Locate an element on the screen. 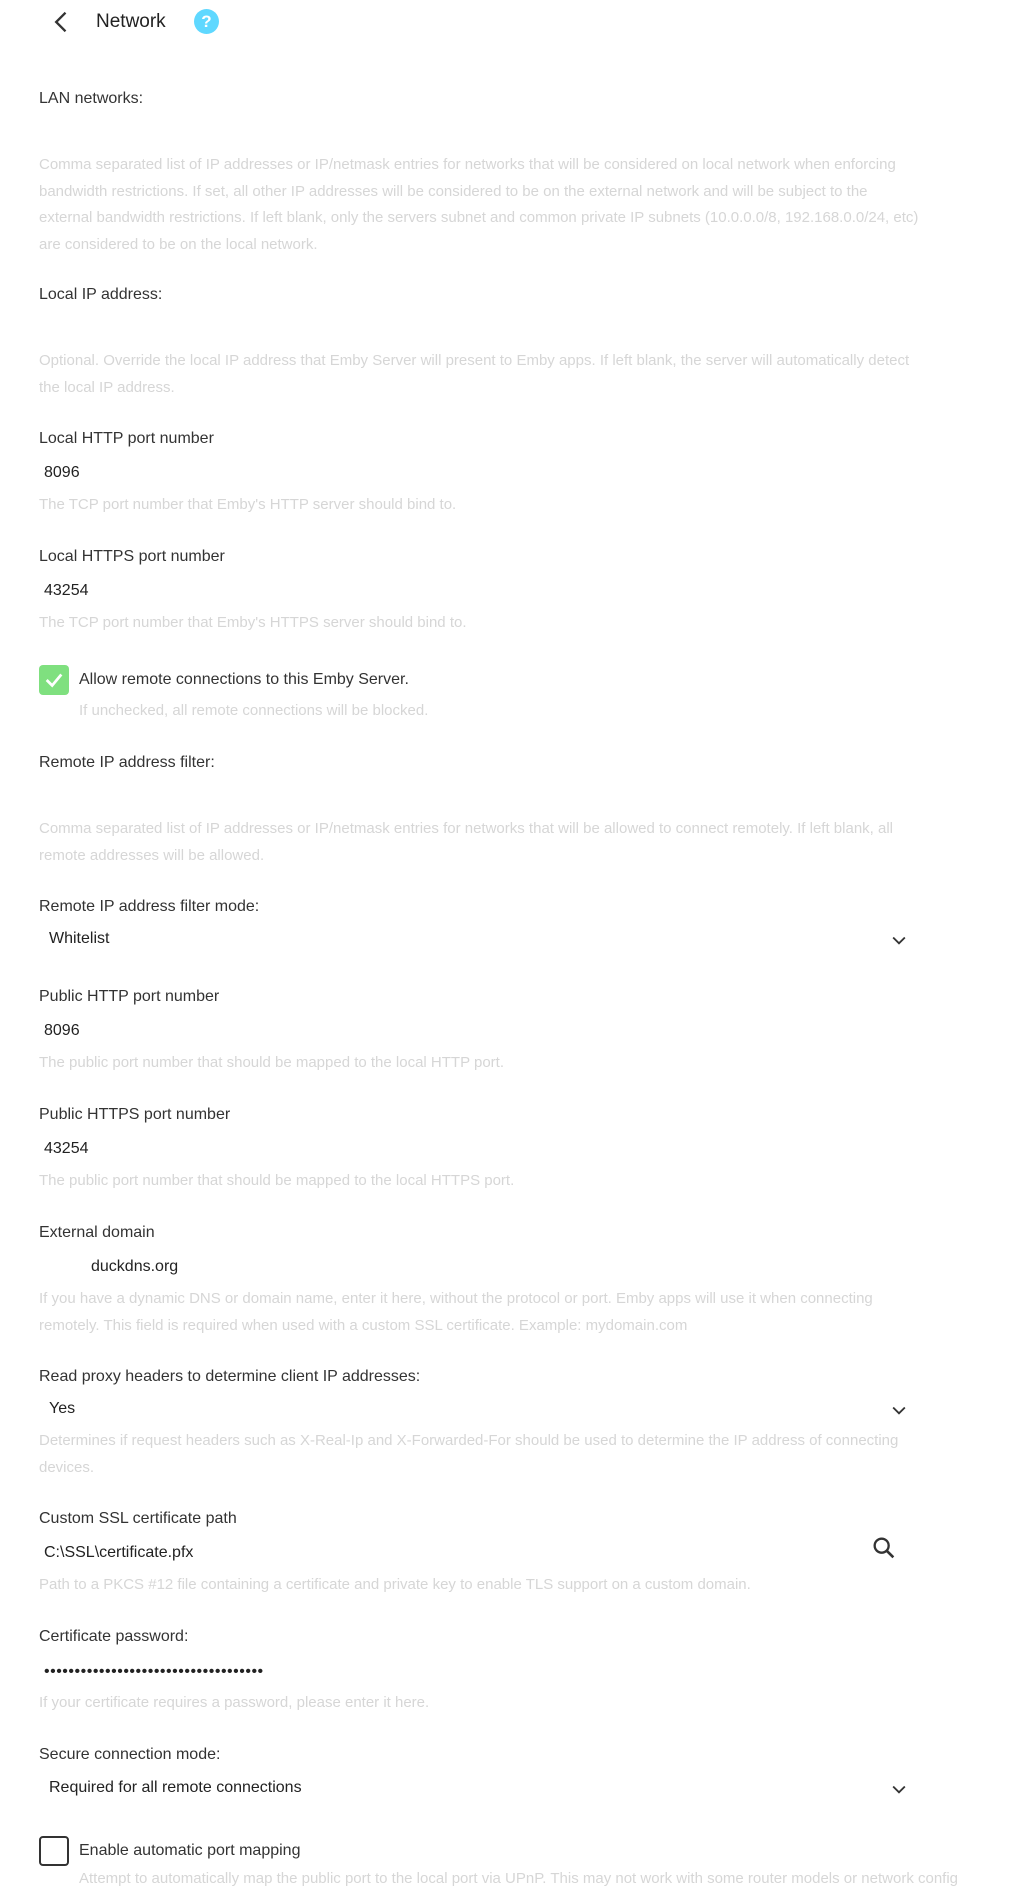  help-icon: ? is located at coordinates (206, 21).